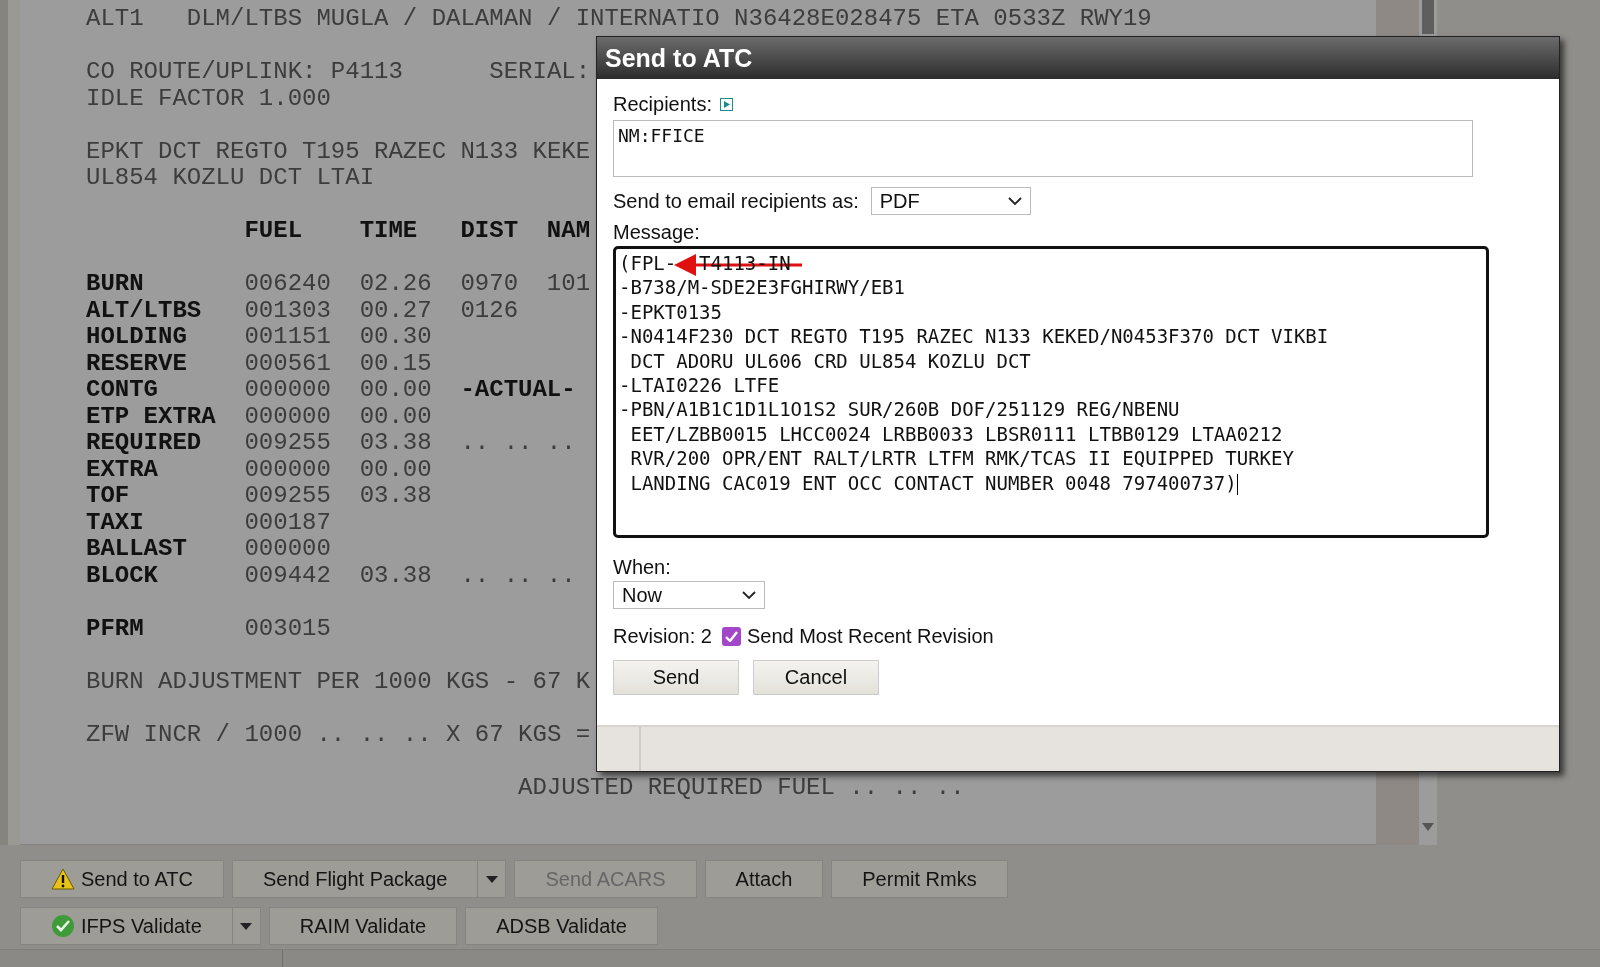  What do you see at coordinates (518, 390) in the screenshot?
I see `table-cell: -ACTUAL-` at bounding box center [518, 390].